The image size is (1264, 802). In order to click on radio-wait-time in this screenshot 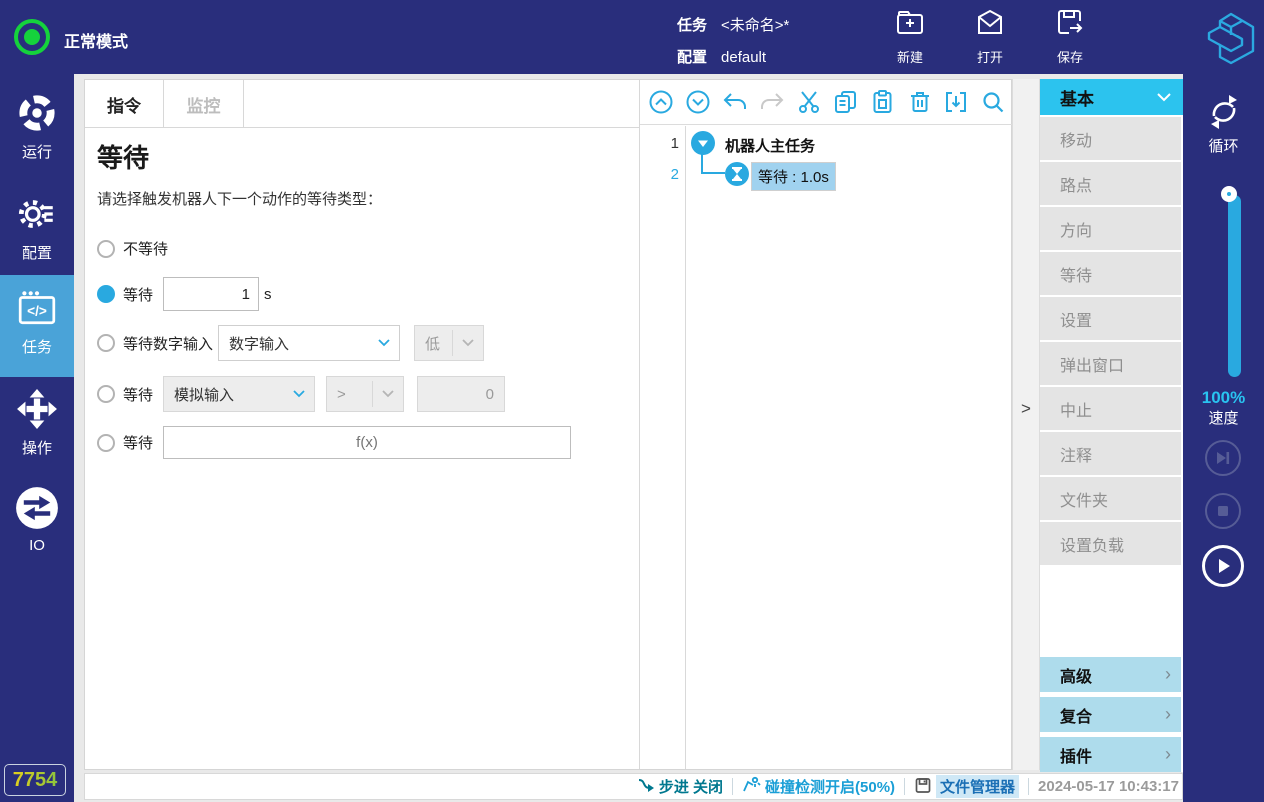, I will do `click(106, 294)`.